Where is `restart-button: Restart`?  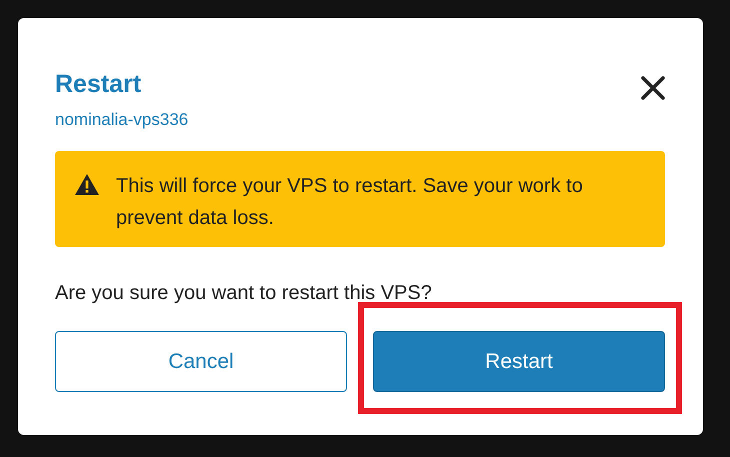
restart-button: Restart is located at coordinates (519, 361).